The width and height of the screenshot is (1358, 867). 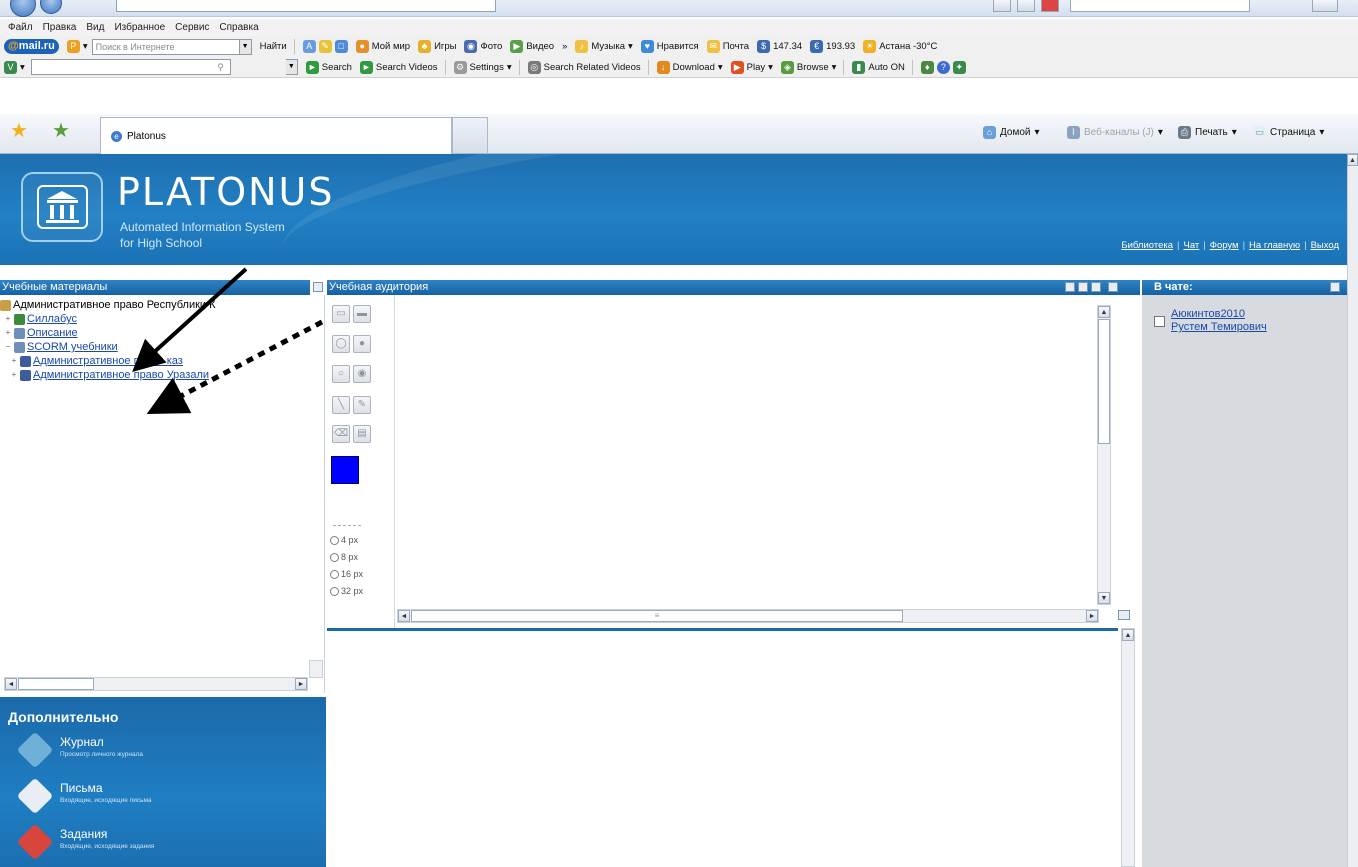 What do you see at coordinates (1219, 314) in the screenshot?
I see `chat-user-name: Аюкинтов2010` at bounding box center [1219, 314].